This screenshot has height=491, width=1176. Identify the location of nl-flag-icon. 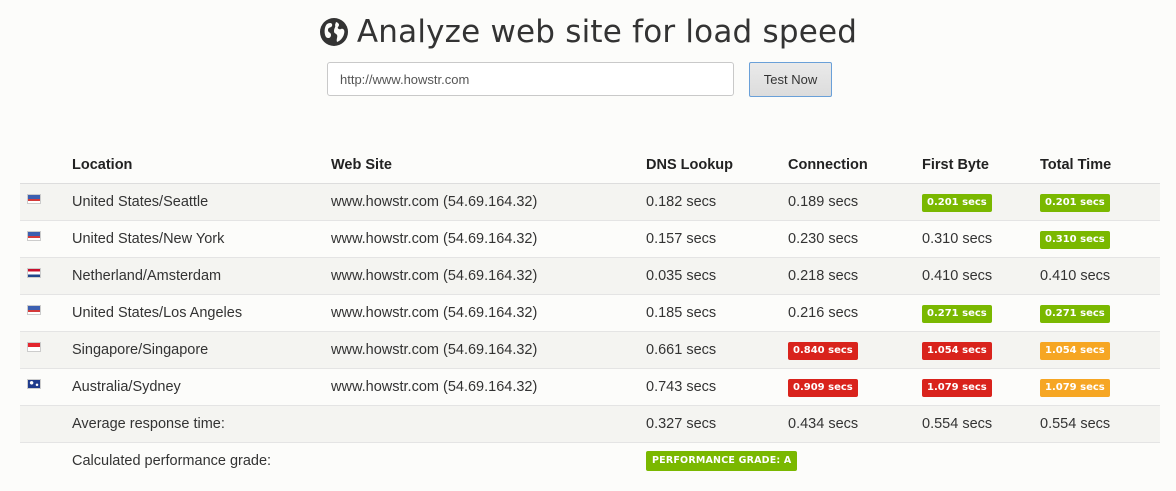
(34, 273).